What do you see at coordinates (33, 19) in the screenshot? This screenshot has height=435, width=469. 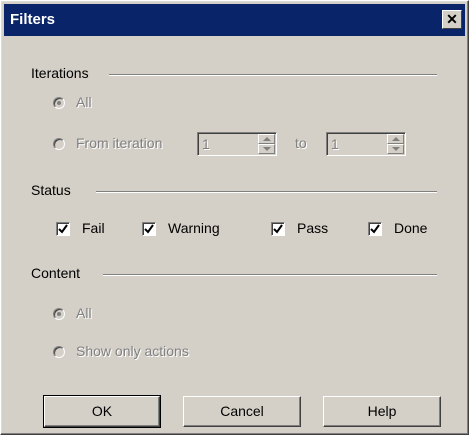 I see `dialog-title: Filters` at bounding box center [33, 19].